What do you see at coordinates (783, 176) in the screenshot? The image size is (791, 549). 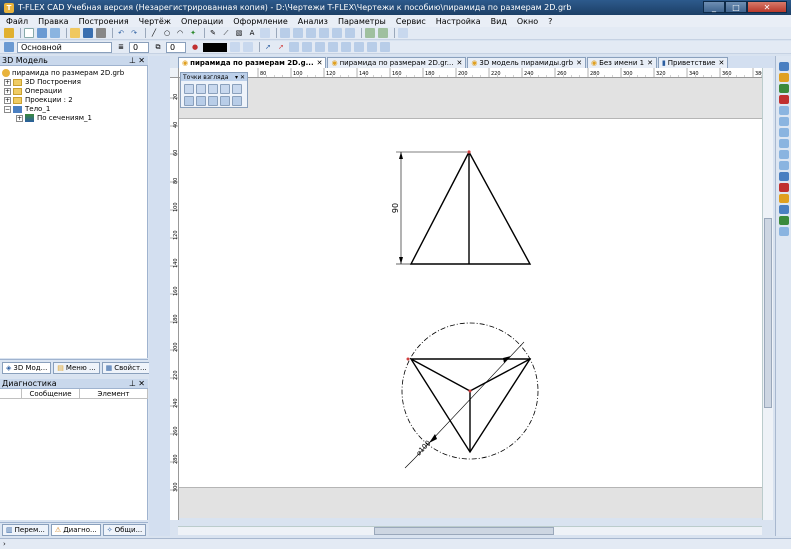 I see `tool-shade-icon` at bounding box center [783, 176].